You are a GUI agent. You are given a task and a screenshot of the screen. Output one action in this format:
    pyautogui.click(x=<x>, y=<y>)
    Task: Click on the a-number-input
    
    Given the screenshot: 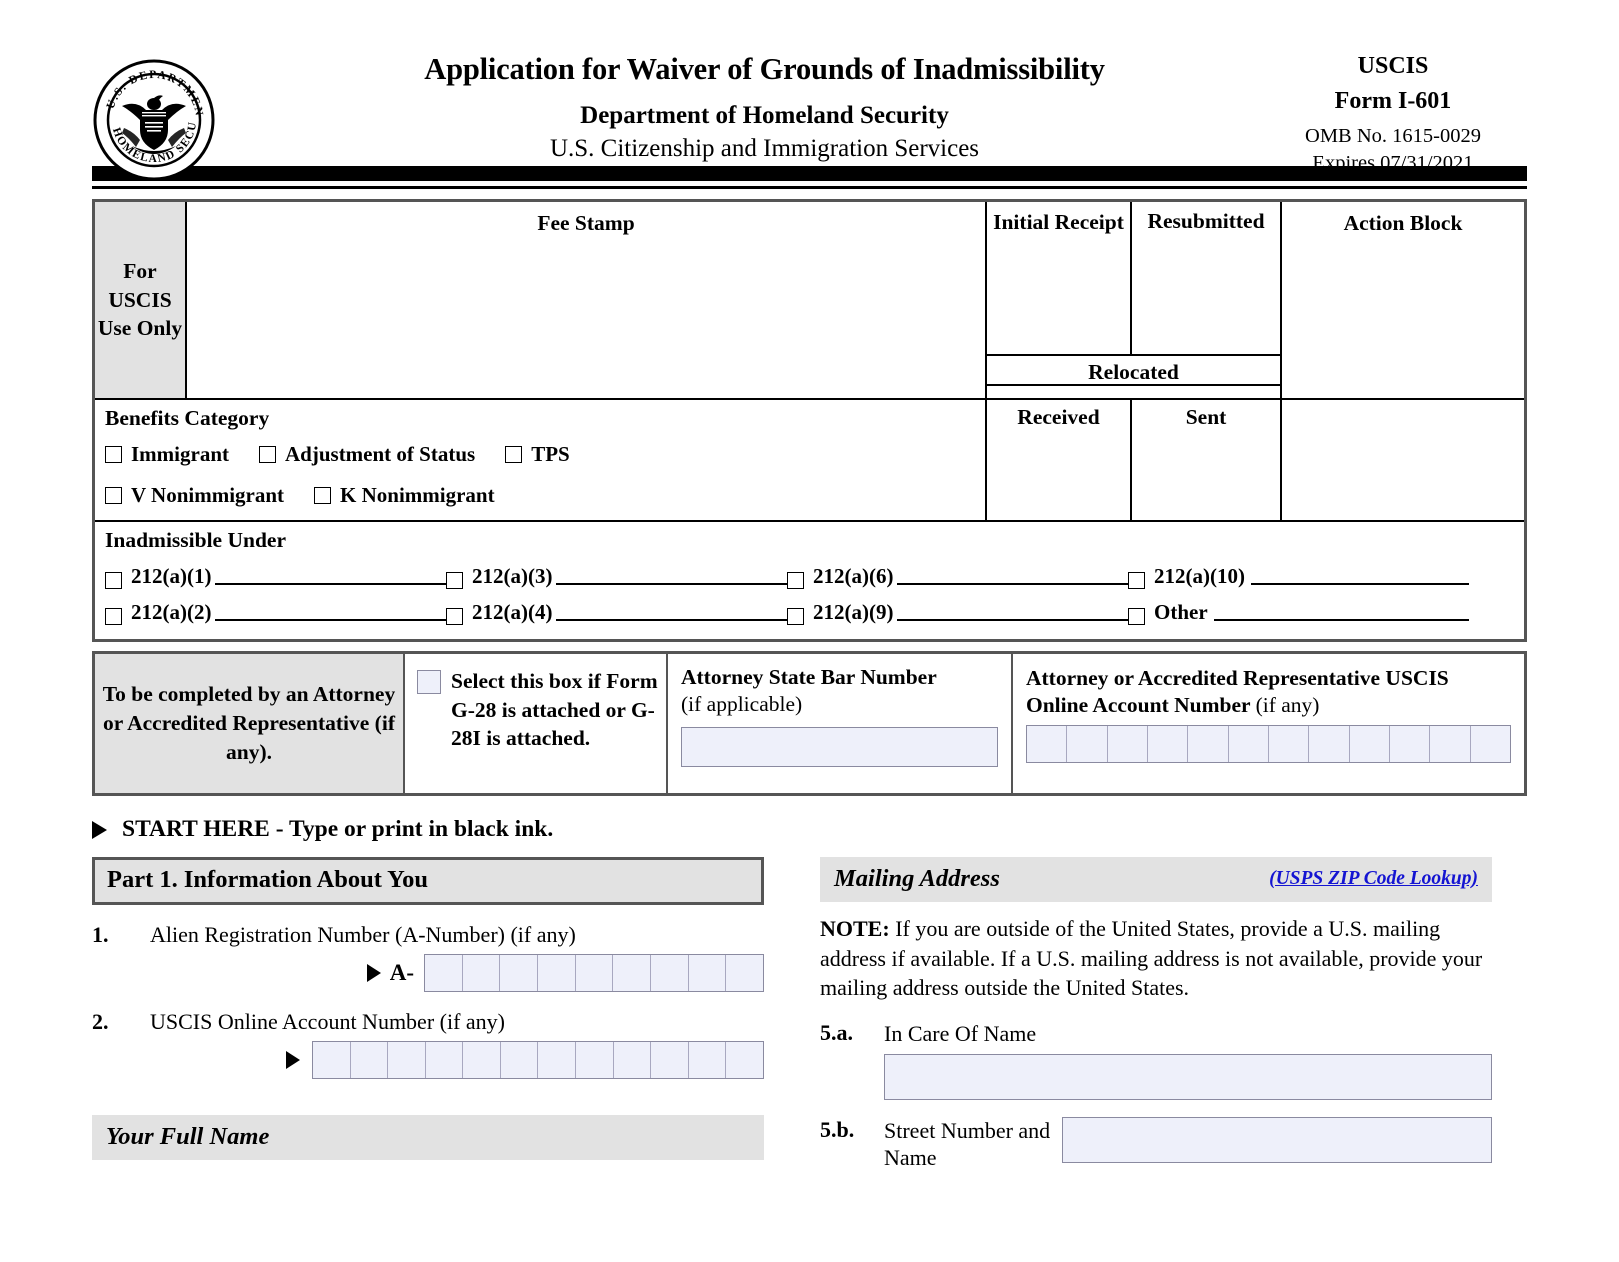 What is the action you would take?
    pyautogui.click(x=594, y=973)
    